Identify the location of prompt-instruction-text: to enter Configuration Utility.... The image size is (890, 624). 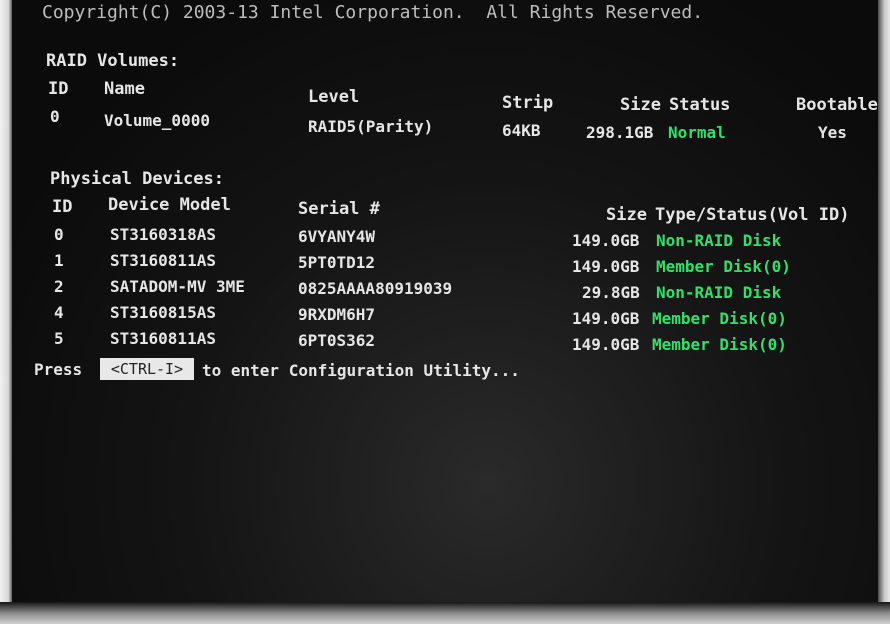
(361, 370).